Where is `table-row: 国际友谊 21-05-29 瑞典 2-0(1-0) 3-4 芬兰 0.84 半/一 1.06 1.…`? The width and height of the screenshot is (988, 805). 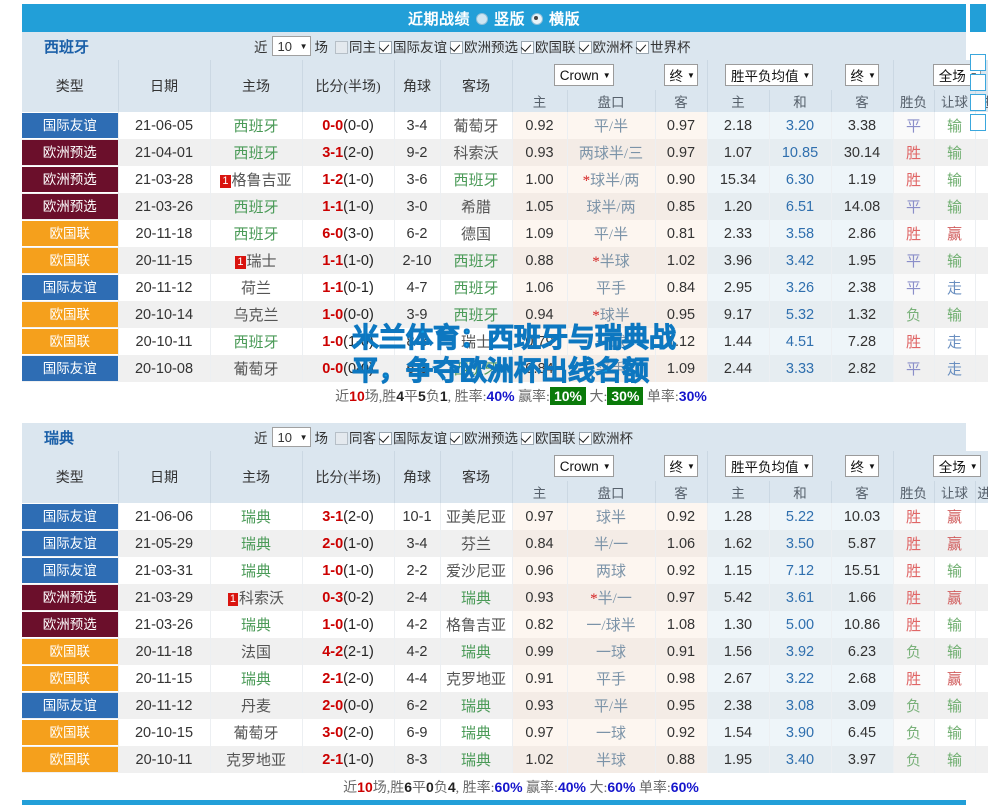 table-row: 国际友谊 21-05-29 瑞典 2-0(1-0) 3-4 芬兰 0.84 半/一 1.06 1.… is located at coordinates (505, 543).